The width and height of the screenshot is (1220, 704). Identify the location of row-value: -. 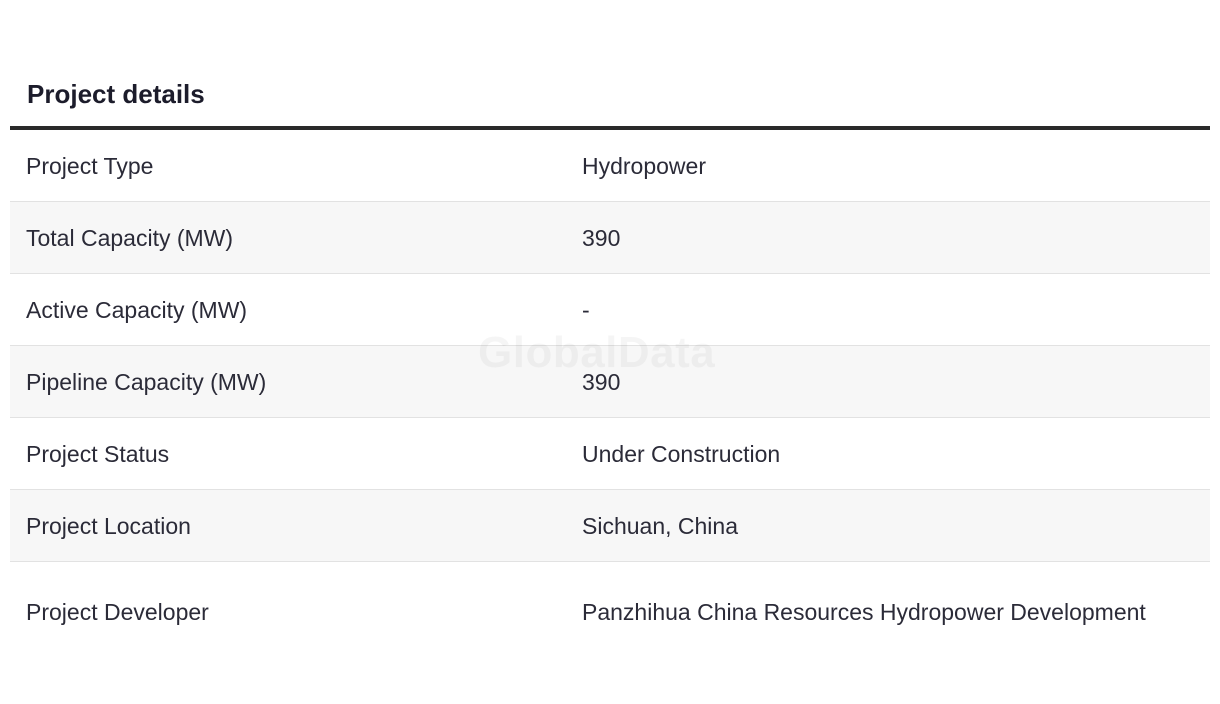
(586, 309).